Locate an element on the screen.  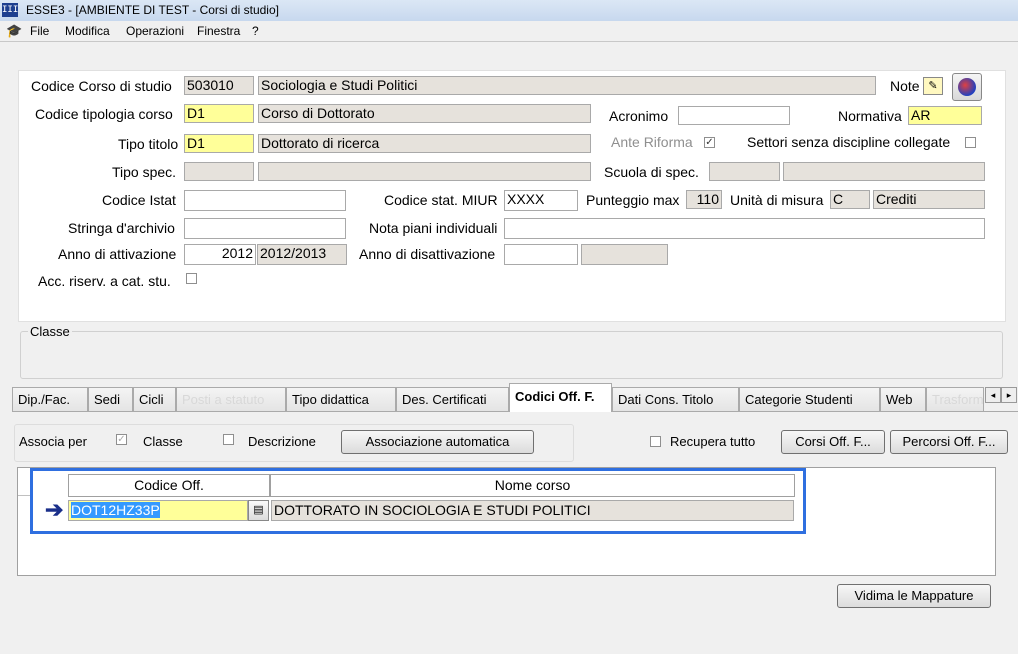
assoc-classe-checkbox: ✓ is located at coordinates (121, 439).